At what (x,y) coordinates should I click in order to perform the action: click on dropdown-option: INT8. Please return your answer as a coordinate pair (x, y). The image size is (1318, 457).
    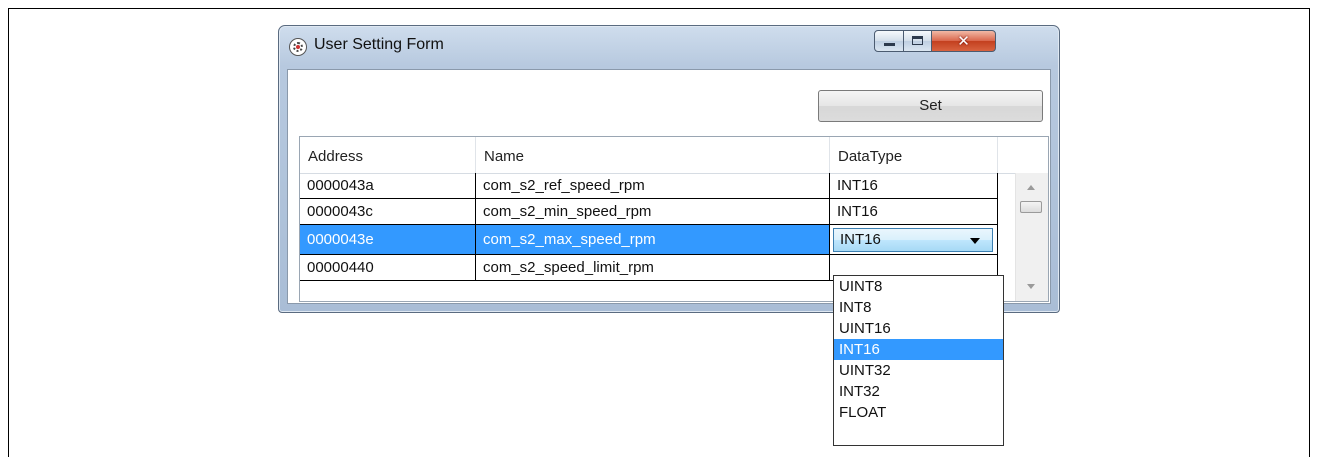
    Looking at the image, I should click on (918, 307).